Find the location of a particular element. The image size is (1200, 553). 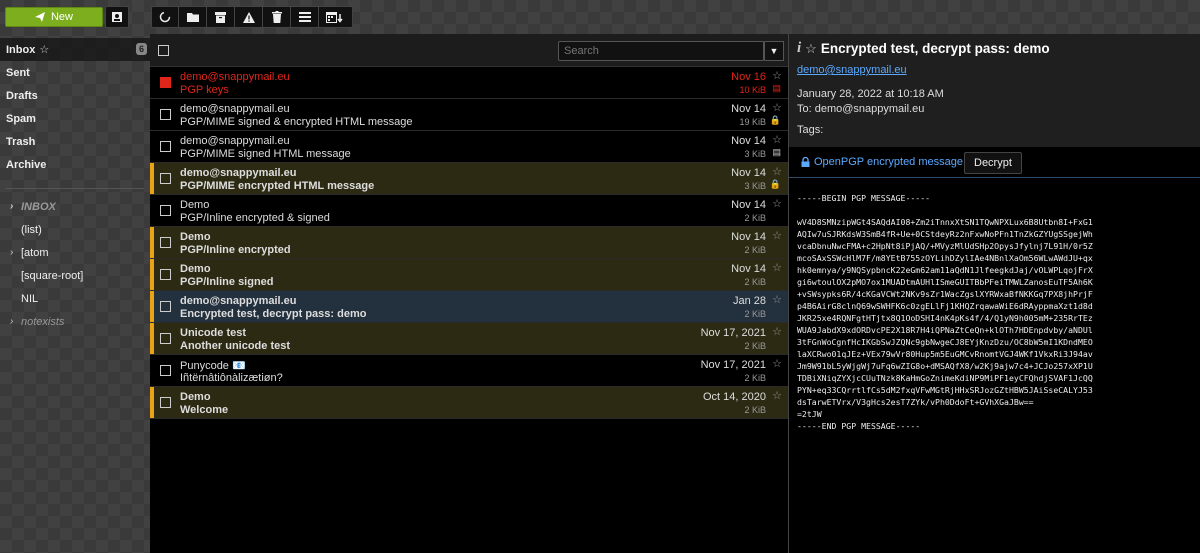

select-all-checkbox is located at coordinates (163, 50).